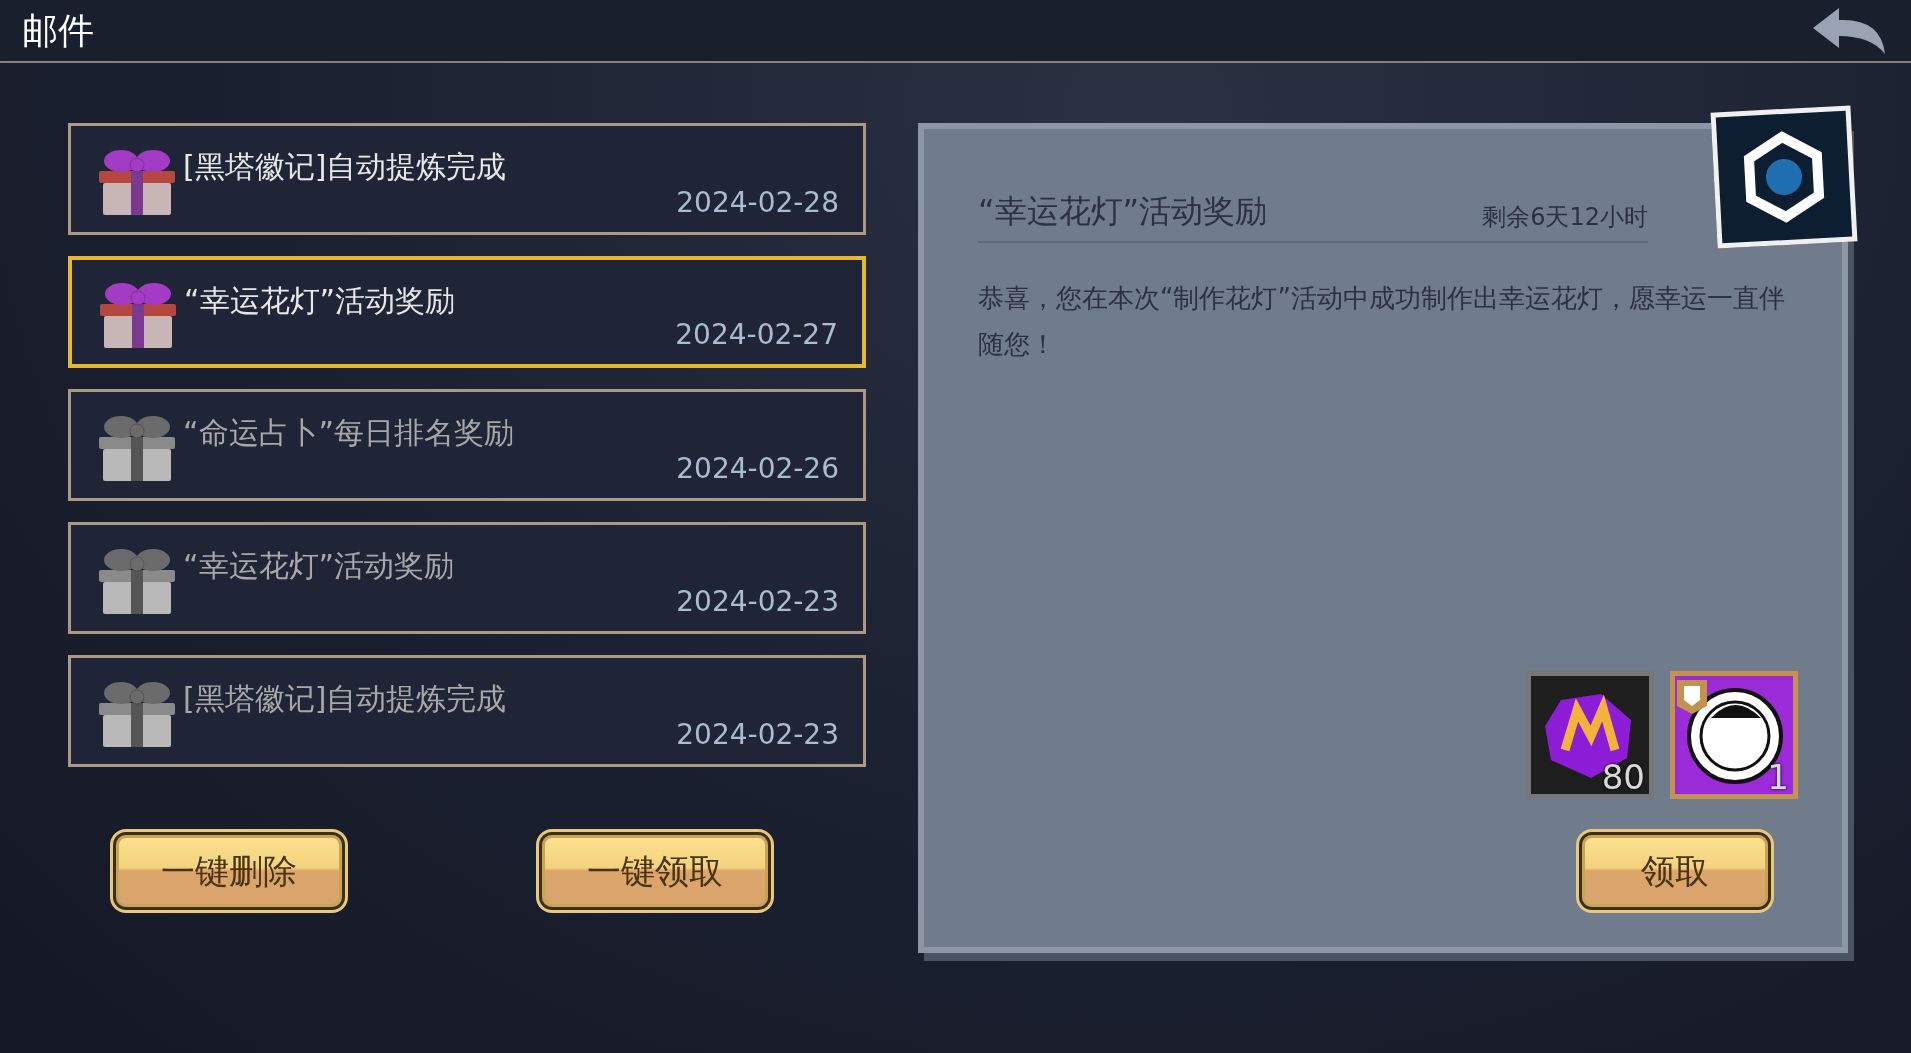 The height and width of the screenshot is (1053, 1911). What do you see at coordinates (1778, 777) in the screenshot?
I see `reward-count: 1` at bounding box center [1778, 777].